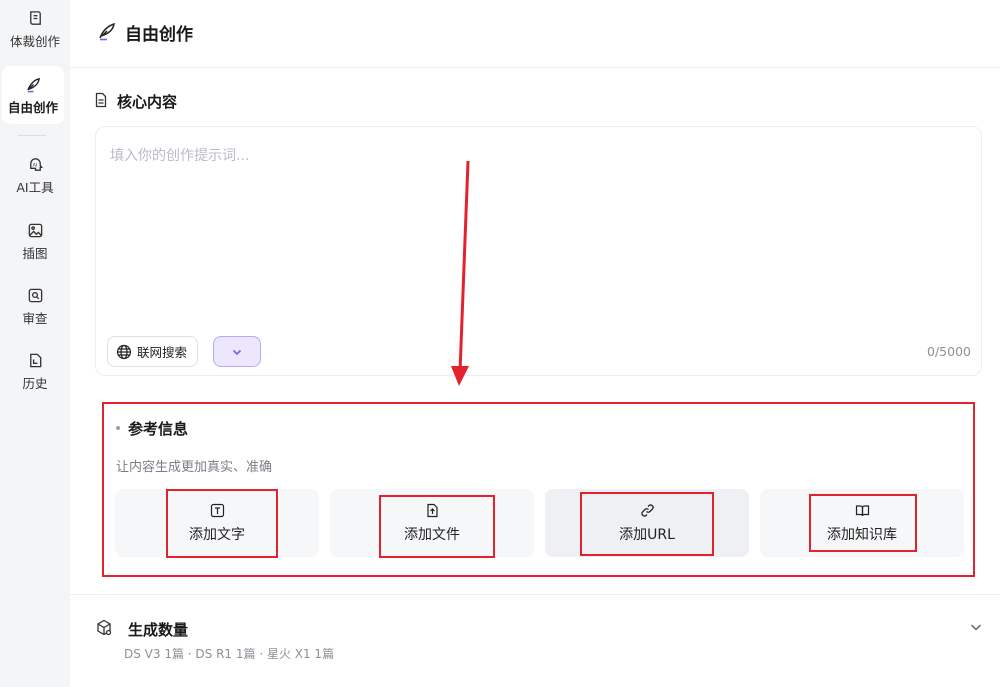 The width and height of the screenshot is (1000, 687). I want to click on page-header: 自由创作, so click(535, 34).